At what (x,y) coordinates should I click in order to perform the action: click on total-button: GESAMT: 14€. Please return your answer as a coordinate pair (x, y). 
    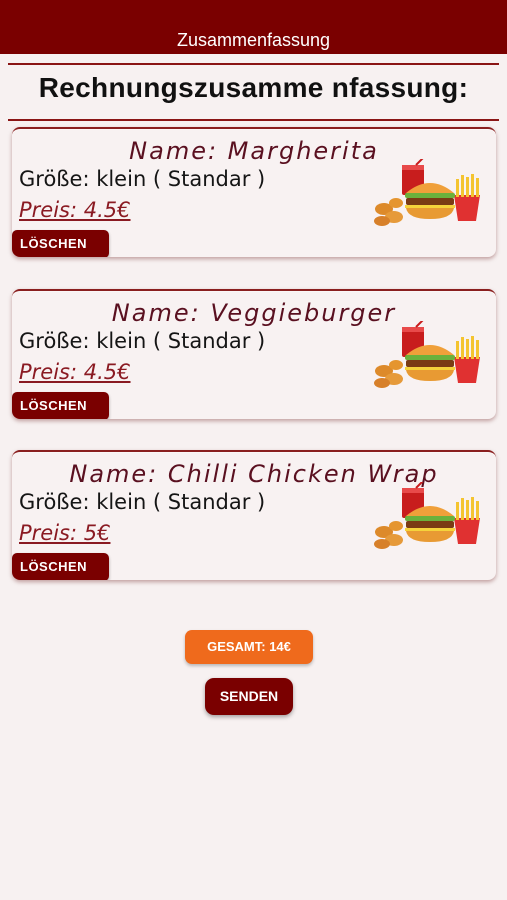
    Looking at the image, I should click on (249, 647).